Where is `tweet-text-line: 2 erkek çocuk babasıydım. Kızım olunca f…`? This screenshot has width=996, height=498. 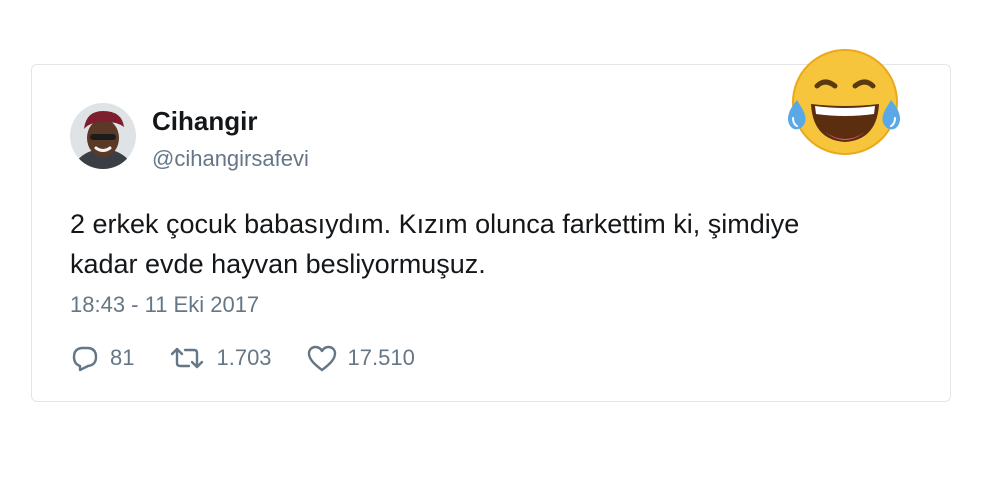
tweet-text-line: 2 erkek çocuk babasıydım. Kızım olunca f… is located at coordinates (435, 224).